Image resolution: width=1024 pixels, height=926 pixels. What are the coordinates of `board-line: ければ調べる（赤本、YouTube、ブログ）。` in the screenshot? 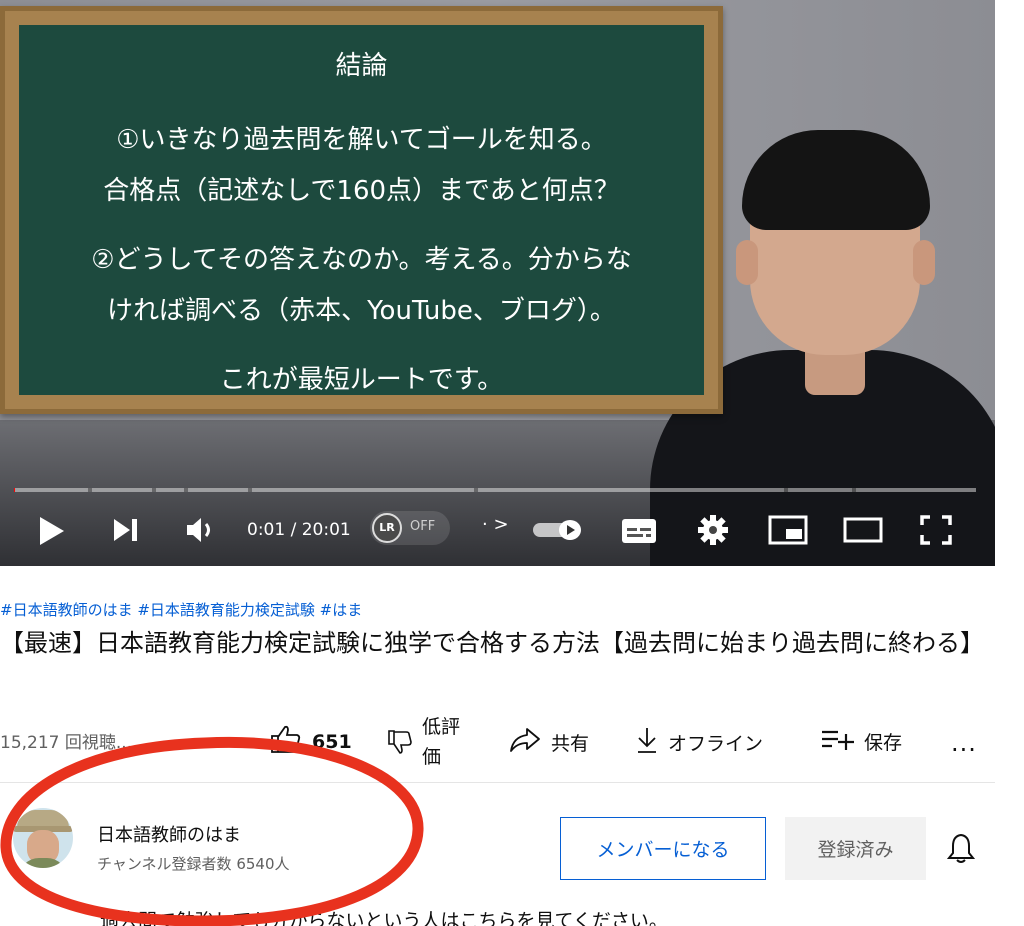 It's located at (361, 311).